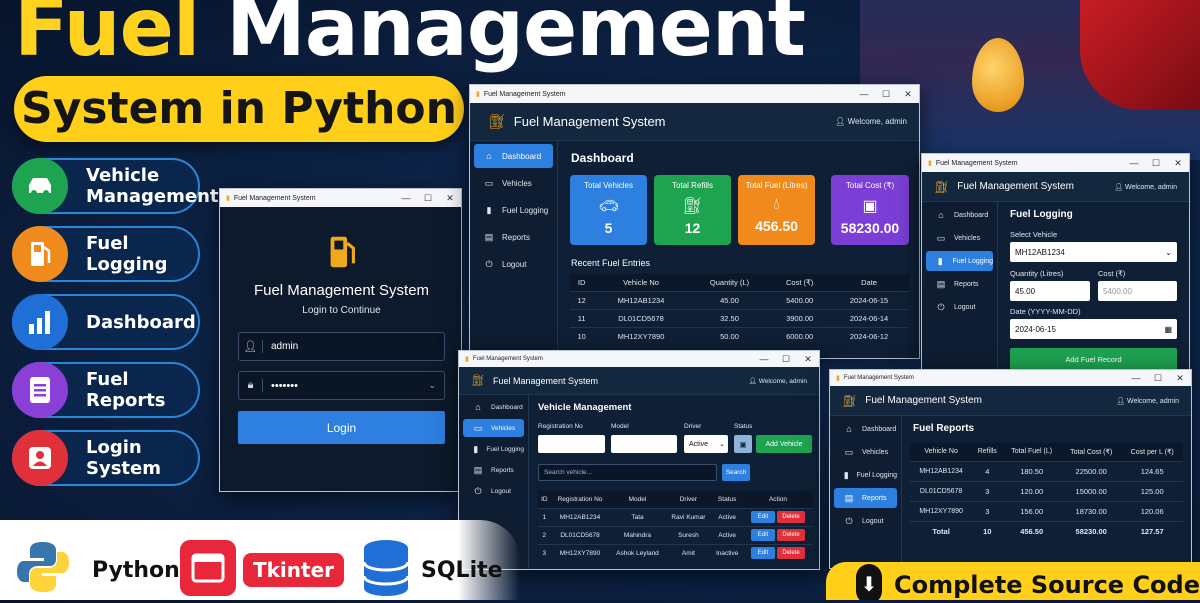  What do you see at coordinates (611, 263) in the screenshot?
I see `recent-entries-title: Recent Fuel Entries` at bounding box center [611, 263].